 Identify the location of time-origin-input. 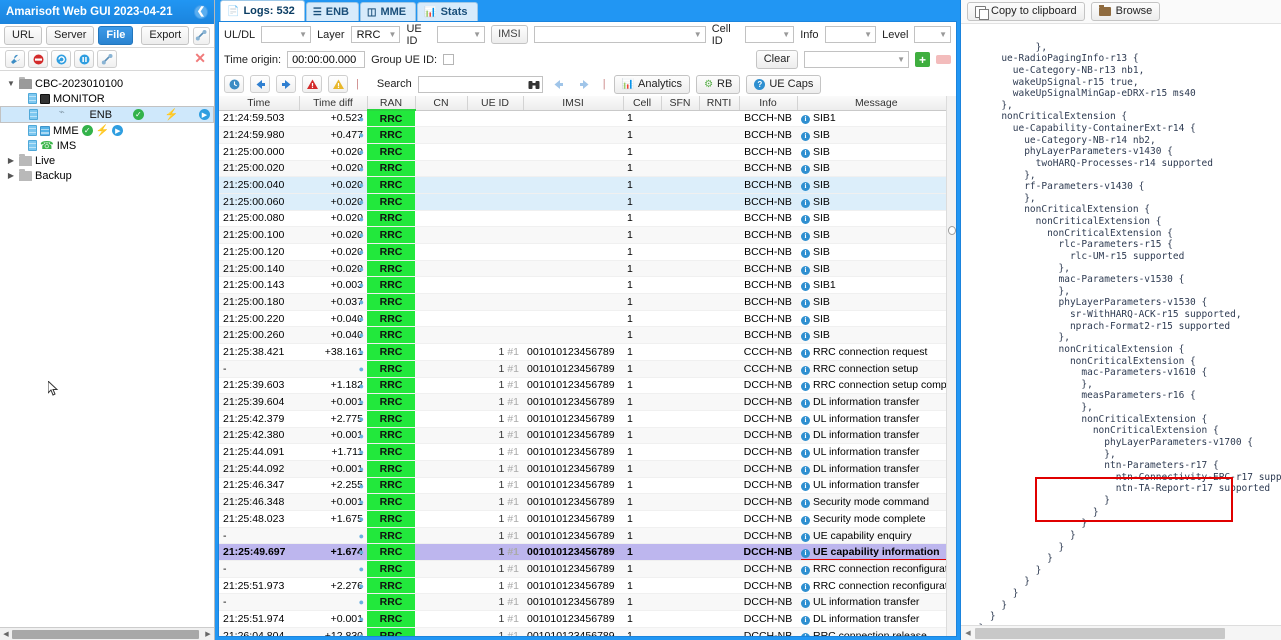
(326, 59).